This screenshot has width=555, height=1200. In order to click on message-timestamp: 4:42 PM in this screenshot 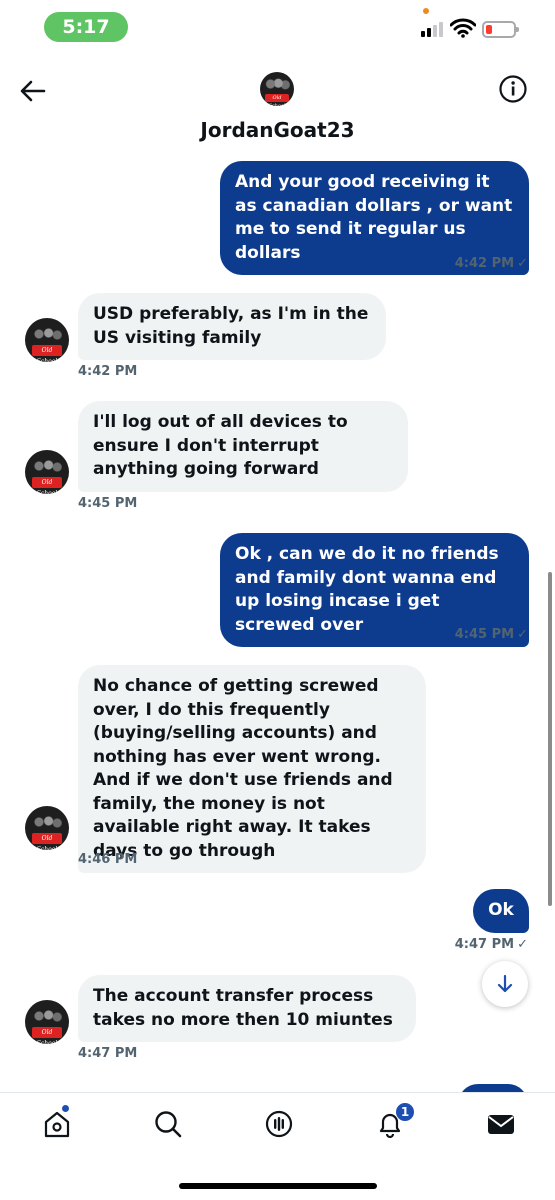, I will do `click(108, 371)`.